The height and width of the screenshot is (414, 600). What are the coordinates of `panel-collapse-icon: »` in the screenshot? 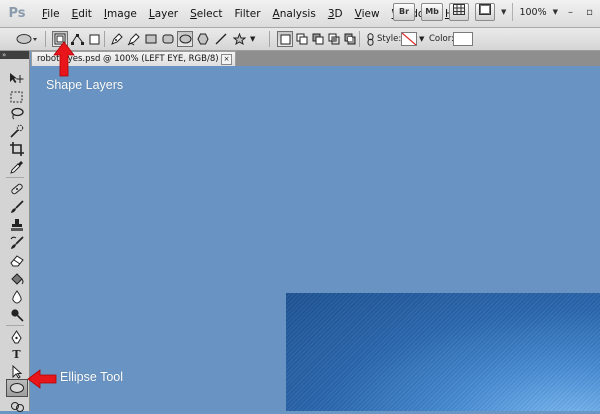 It's located at (14, 55).